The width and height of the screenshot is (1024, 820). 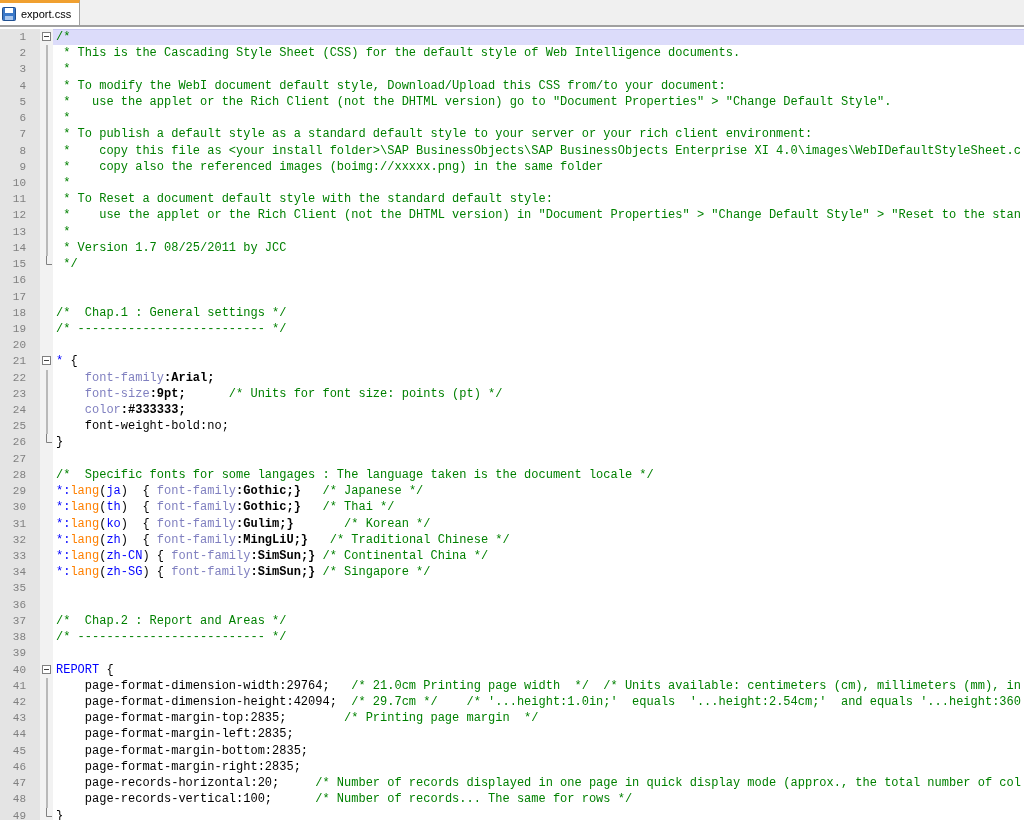 What do you see at coordinates (477, 101) in the screenshot?
I see `code-line: * use the applet or the Rich Client (not the DHTML version) go to "Document Properties" > "Change Default Style".` at bounding box center [477, 101].